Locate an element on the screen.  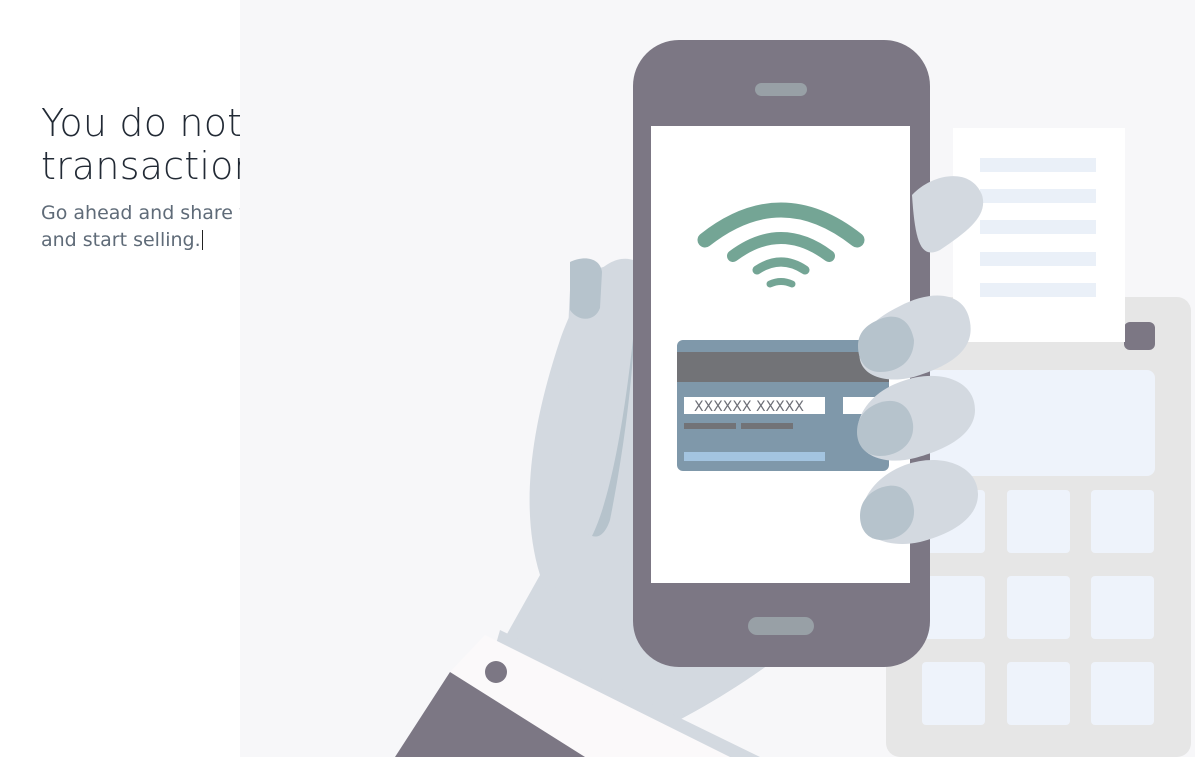
credit-card: XXXXXX XXXXX is located at coordinates (783, 405).